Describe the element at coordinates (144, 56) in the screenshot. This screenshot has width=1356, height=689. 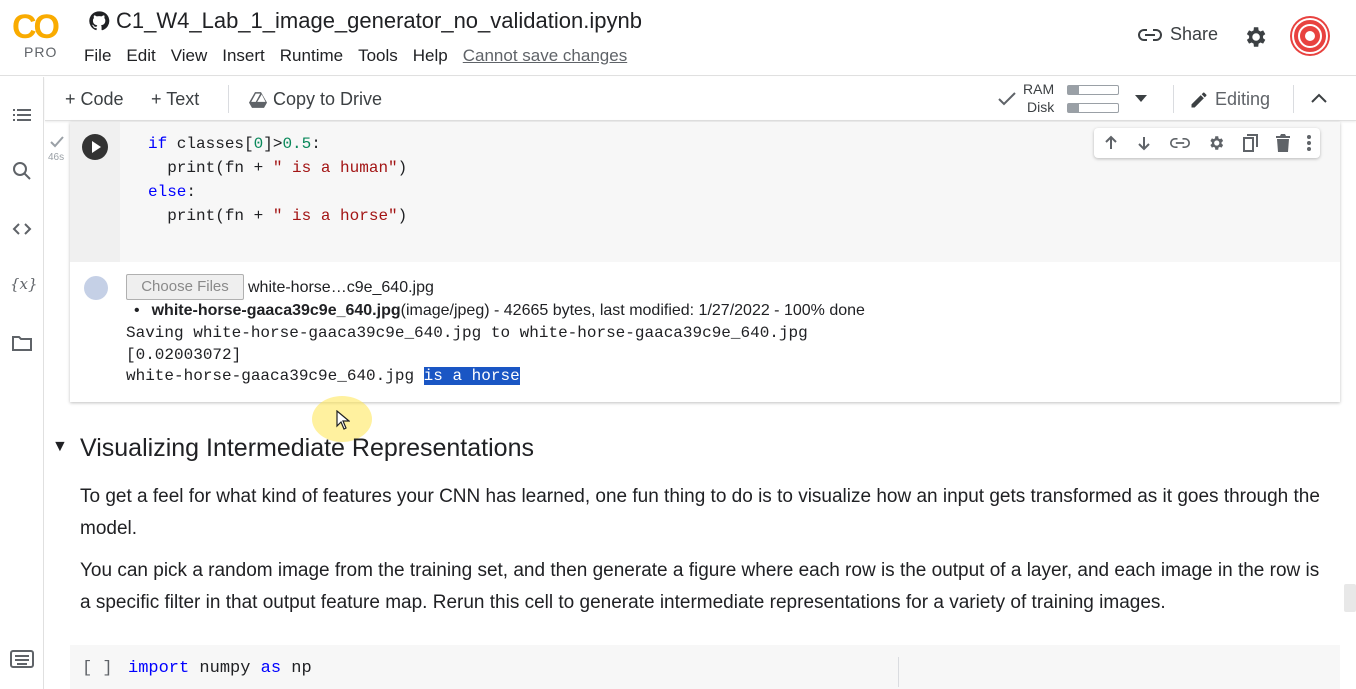
I see `menu-edit: Edit` at that location.